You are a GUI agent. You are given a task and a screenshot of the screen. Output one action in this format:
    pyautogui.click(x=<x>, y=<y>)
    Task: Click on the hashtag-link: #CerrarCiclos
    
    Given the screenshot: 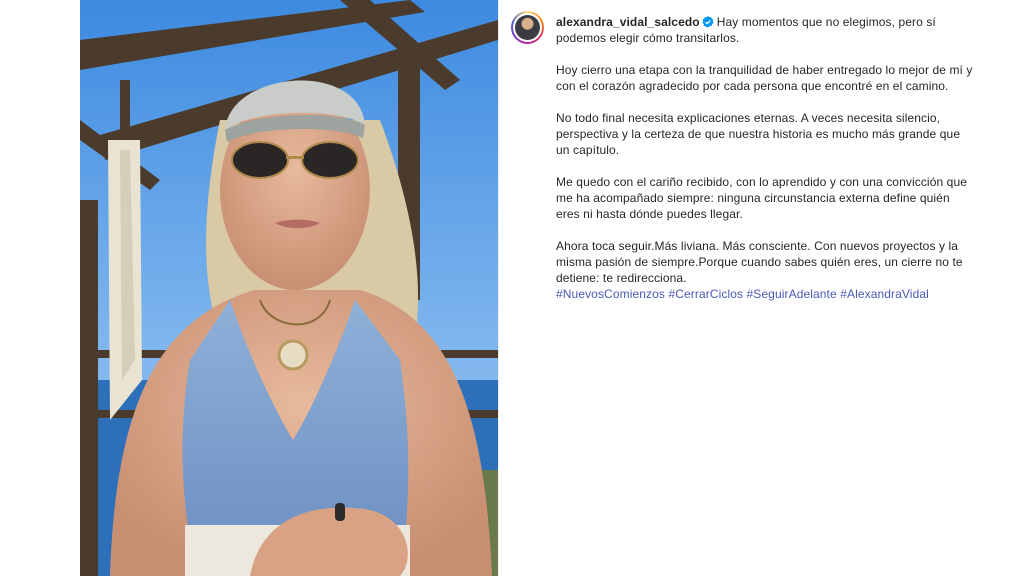 What is the action you would take?
    pyautogui.click(x=705, y=294)
    